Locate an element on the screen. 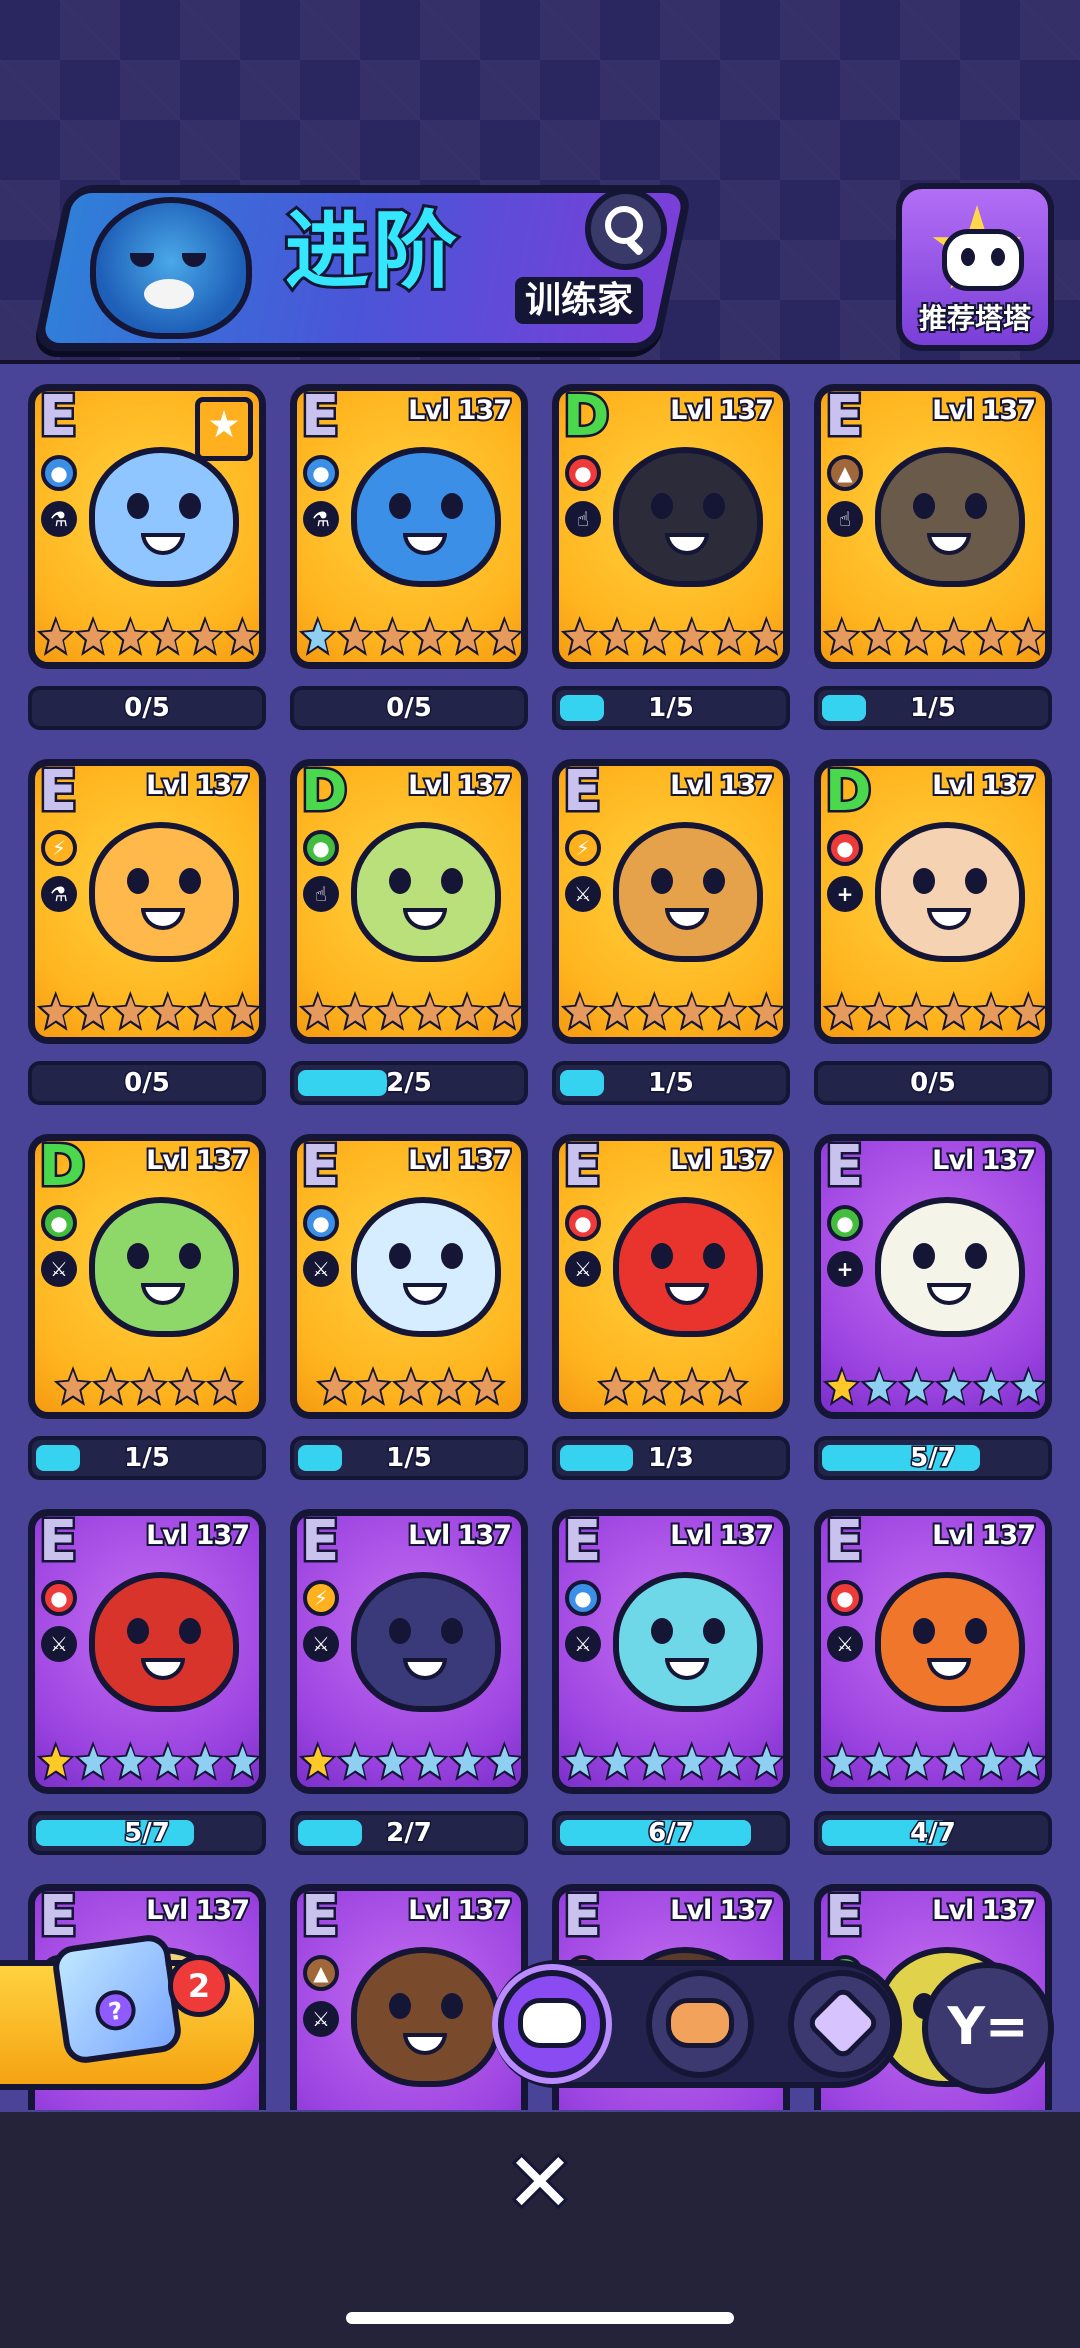  card-face: D Lvl 137 ● ⚔ is located at coordinates (147, 1276).